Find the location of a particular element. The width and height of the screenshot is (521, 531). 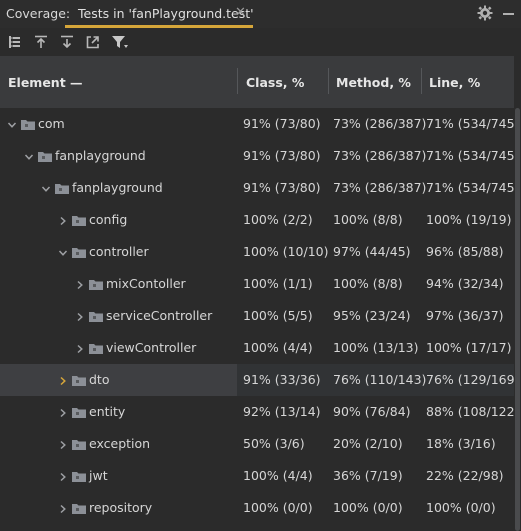

column-header-method: Method, % is located at coordinates (373, 82).